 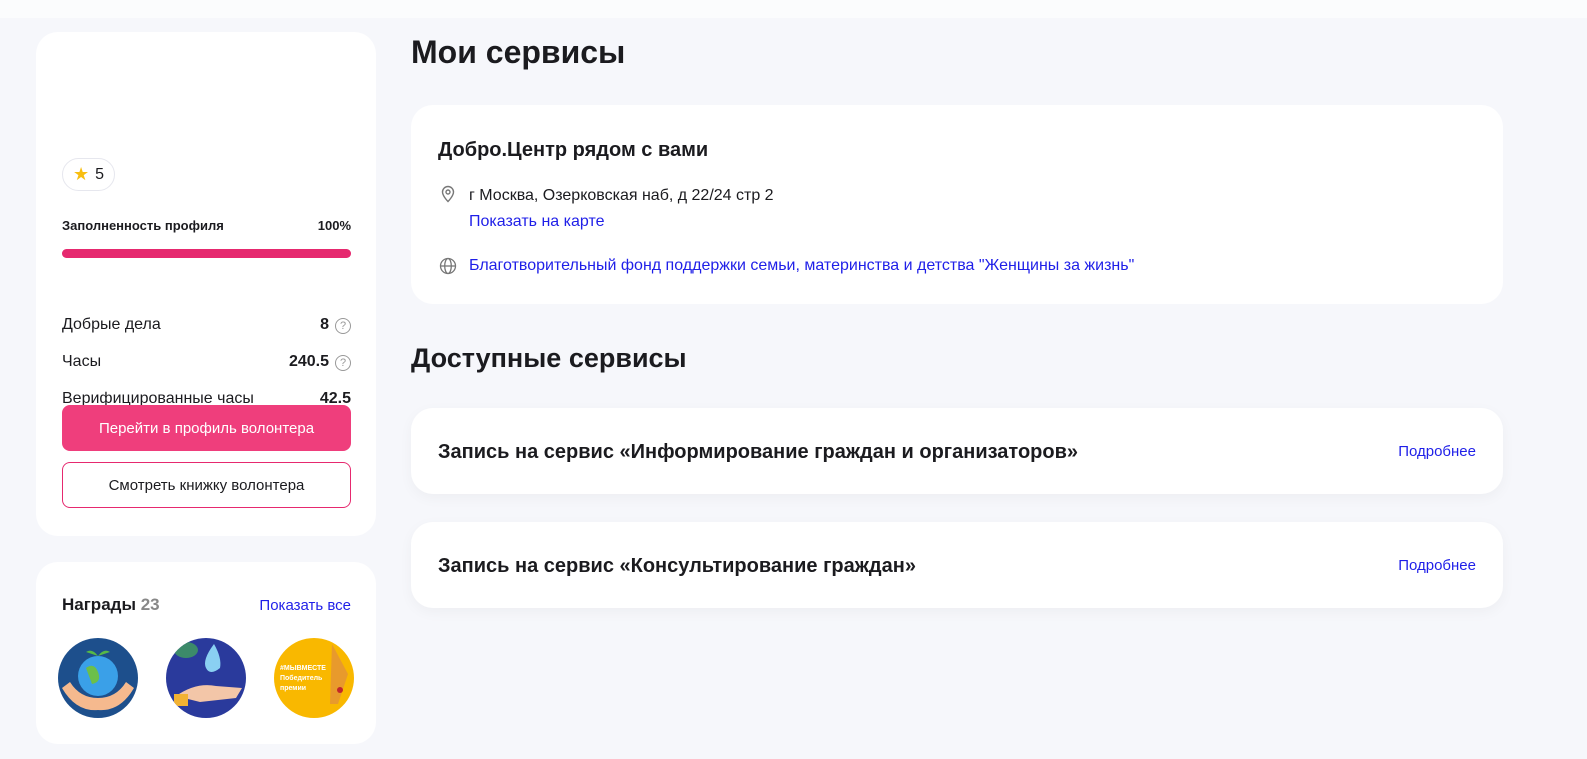 What do you see at coordinates (573, 150) in the screenshot?
I see `service-center-title: Добро.Центр рядом с вами` at bounding box center [573, 150].